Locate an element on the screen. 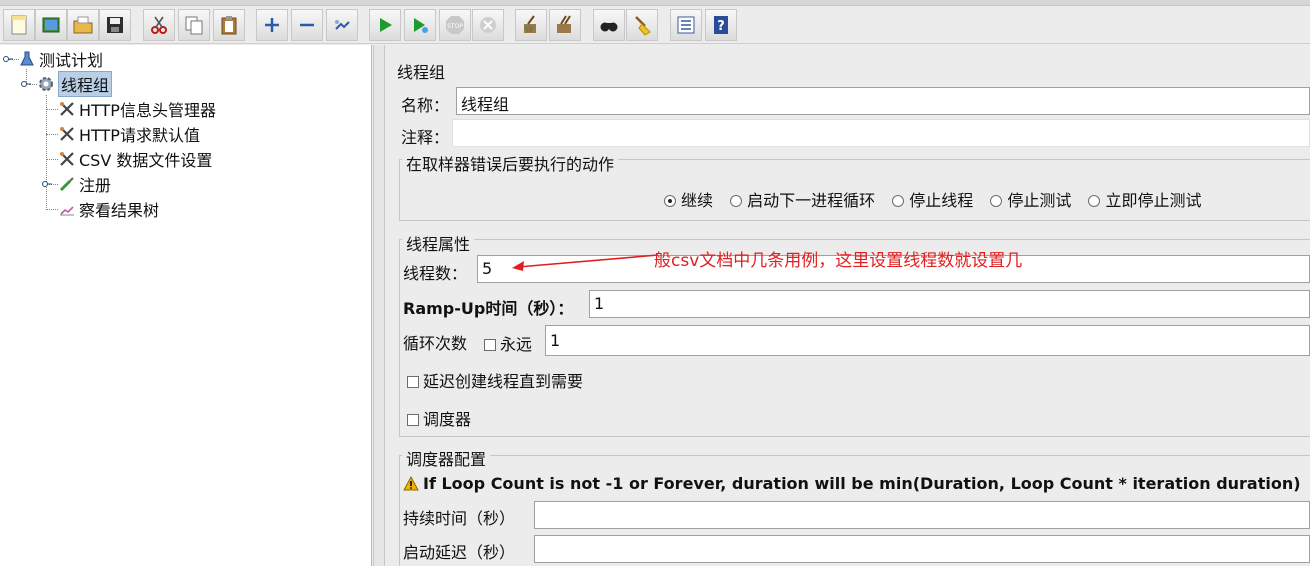  search-button is located at coordinates (609, 25).